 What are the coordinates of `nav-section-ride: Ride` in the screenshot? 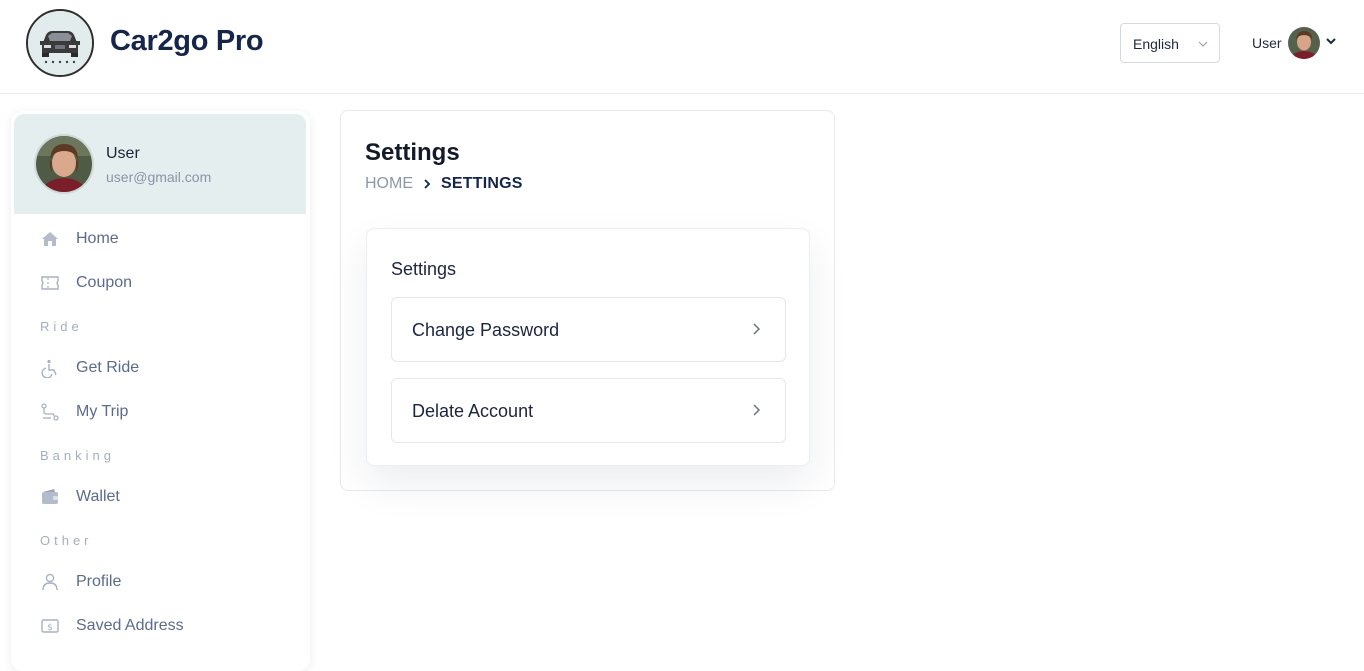 It's located at (61, 326).